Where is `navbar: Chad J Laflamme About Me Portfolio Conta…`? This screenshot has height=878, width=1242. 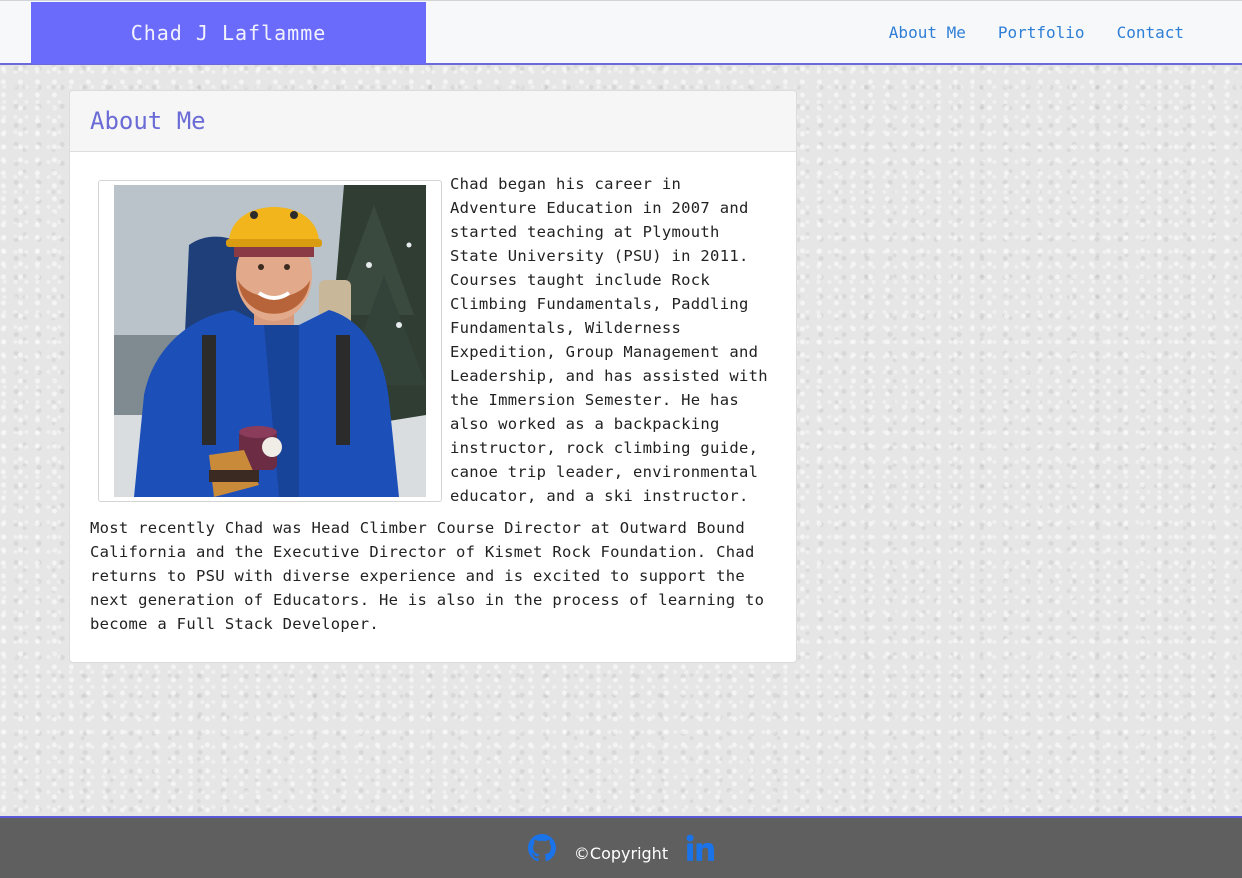
navbar: Chad J Laflamme About Me Portfolio Conta… is located at coordinates (621, 32).